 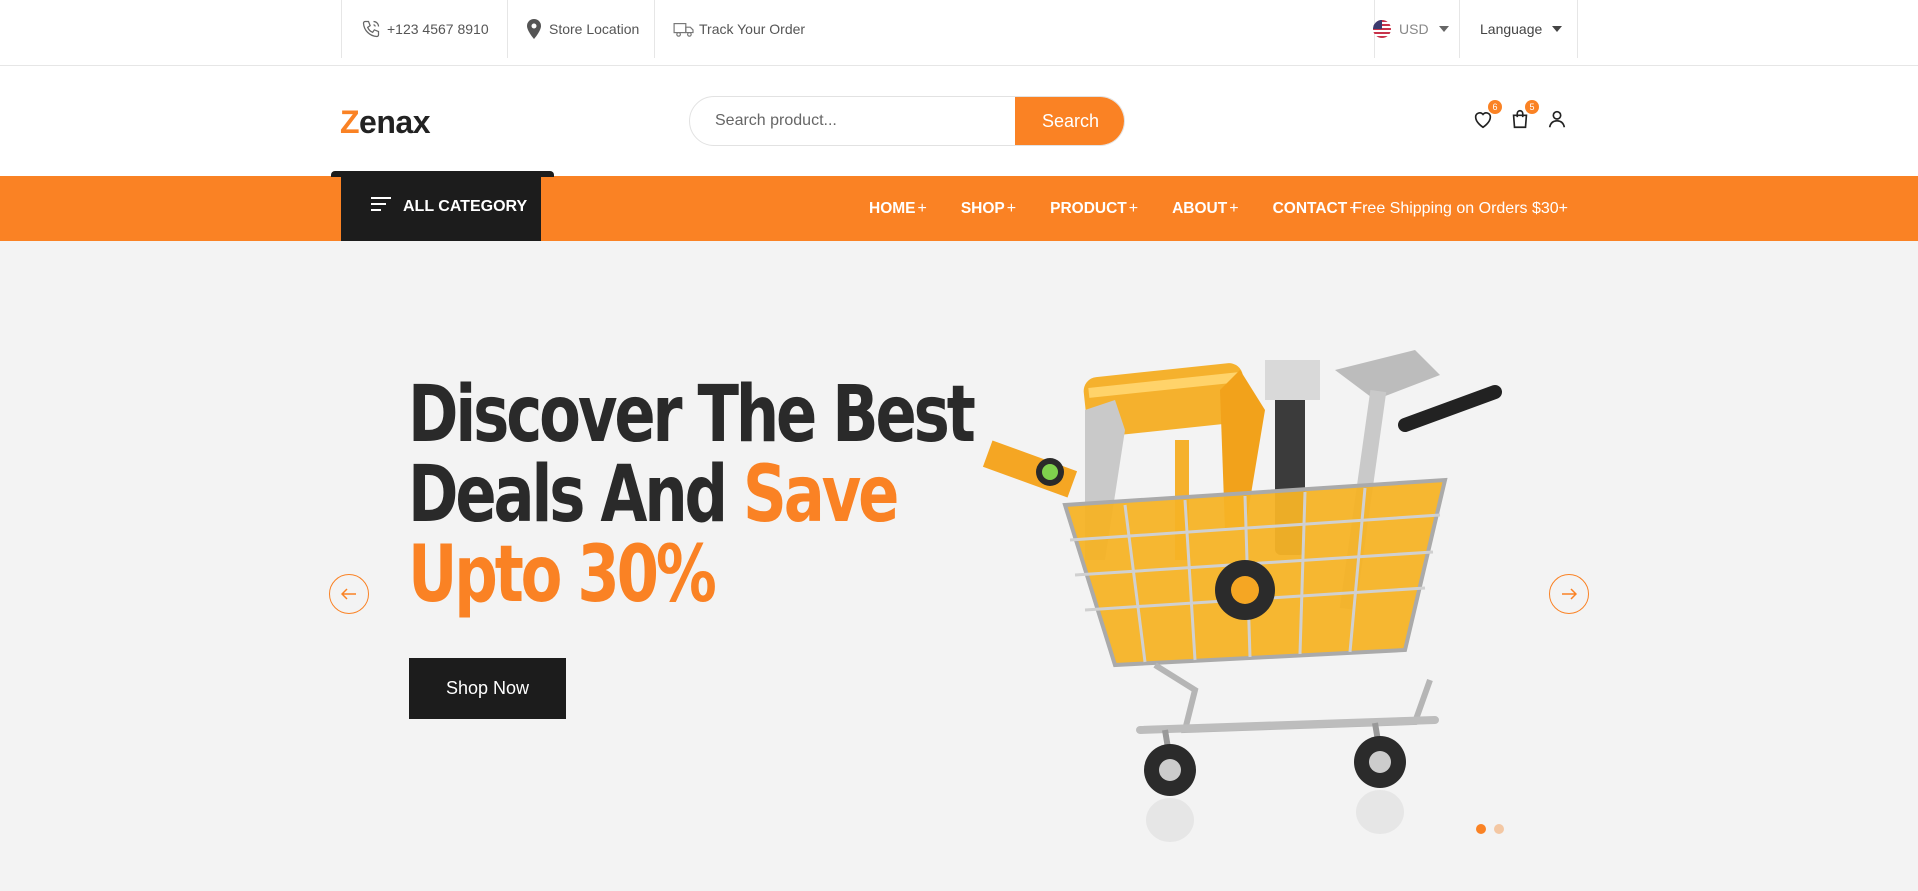 I want to click on main-header: Zenax Search 6 5, so click(x=959, y=121).